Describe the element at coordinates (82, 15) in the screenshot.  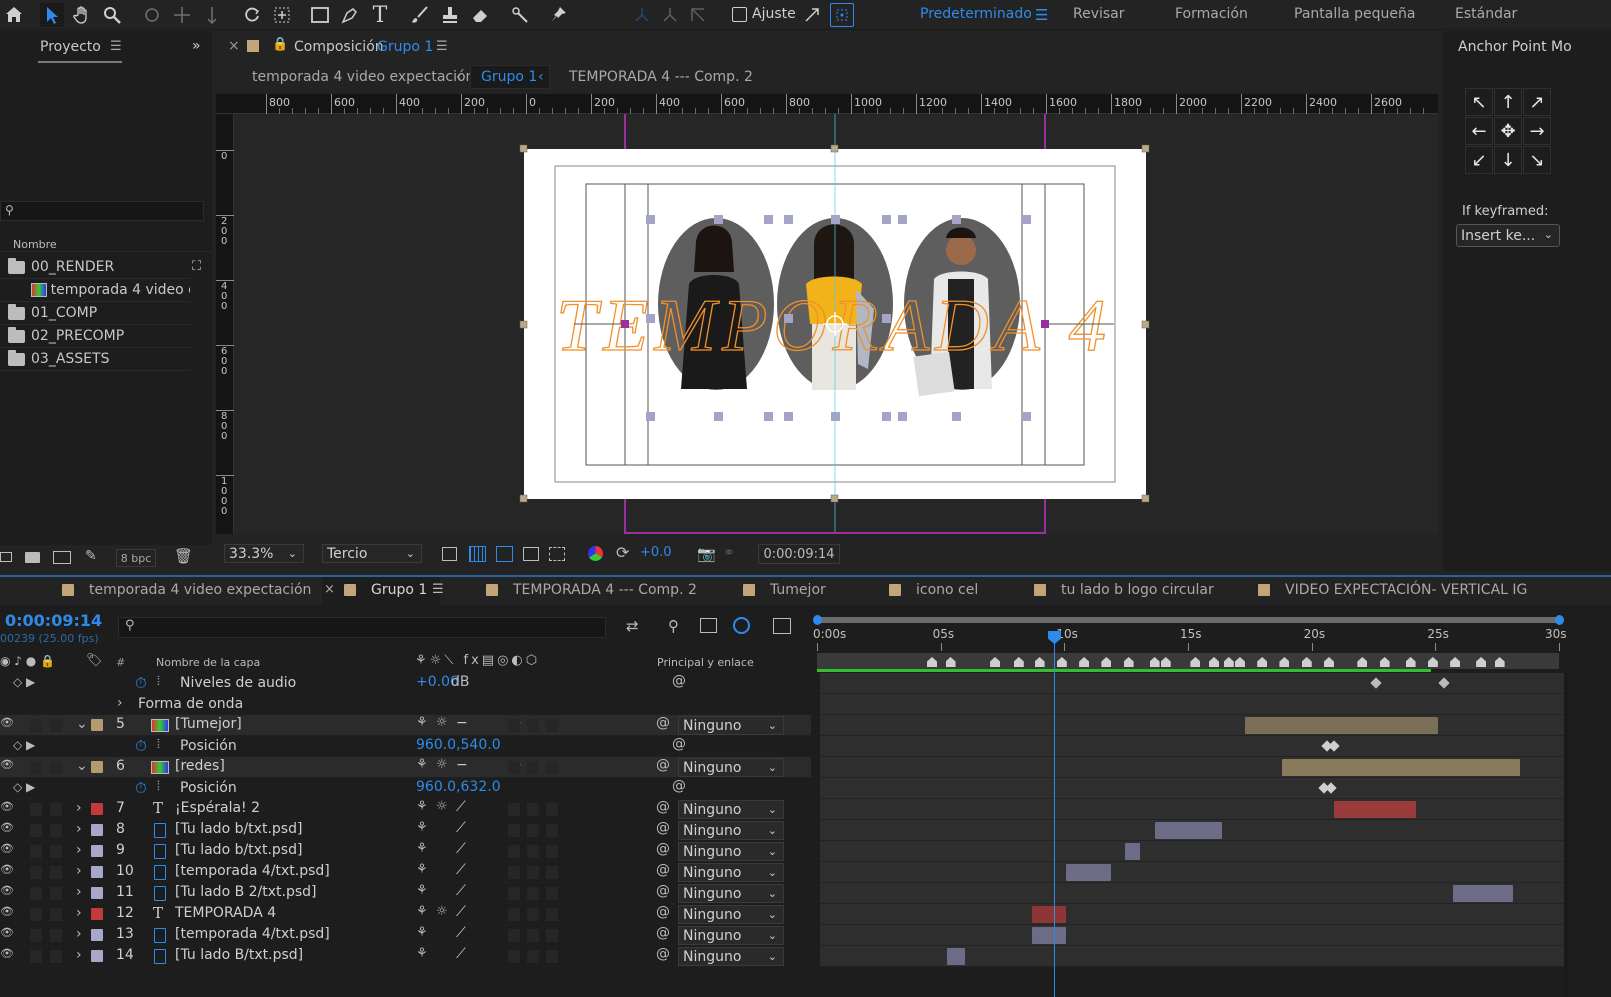
I see `hand-tool-icon` at that location.